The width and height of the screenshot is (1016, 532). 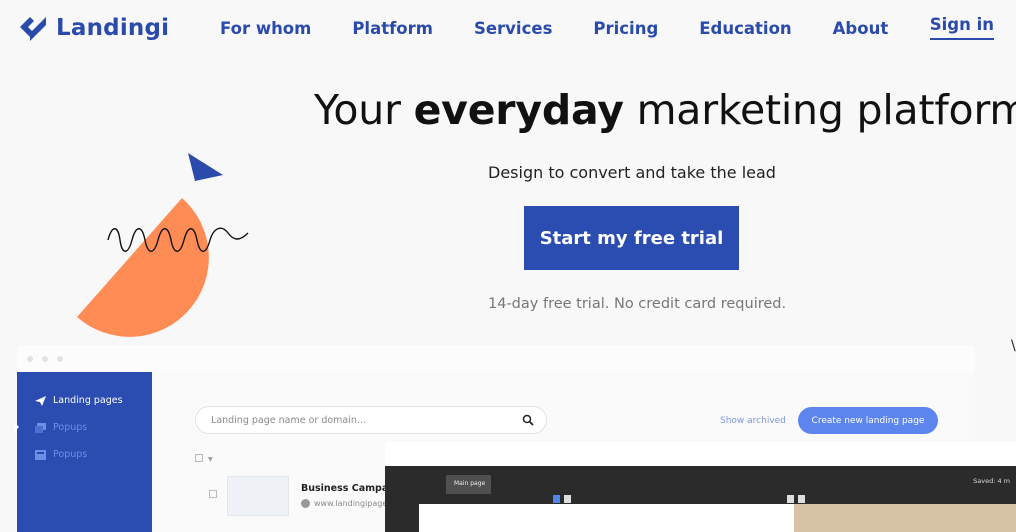 I want to click on logo: Landingi, so click(x=93, y=28).